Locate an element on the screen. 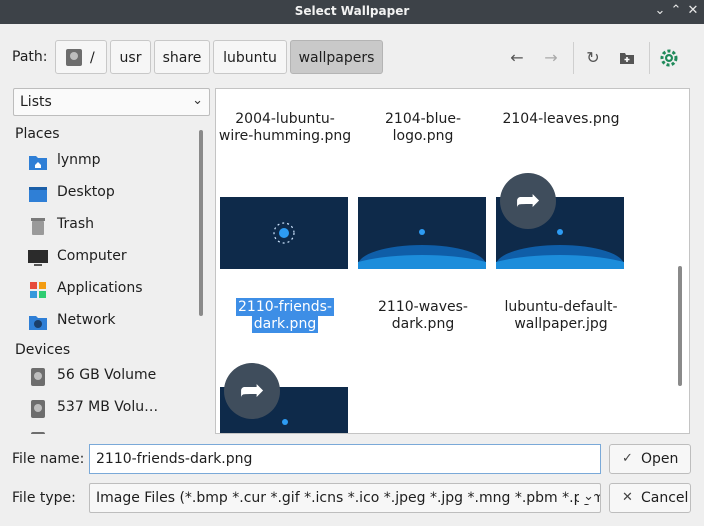 The height and width of the screenshot is (526, 704). file-name-line: 2104-leaves.png is located at coordinates (561, 119).